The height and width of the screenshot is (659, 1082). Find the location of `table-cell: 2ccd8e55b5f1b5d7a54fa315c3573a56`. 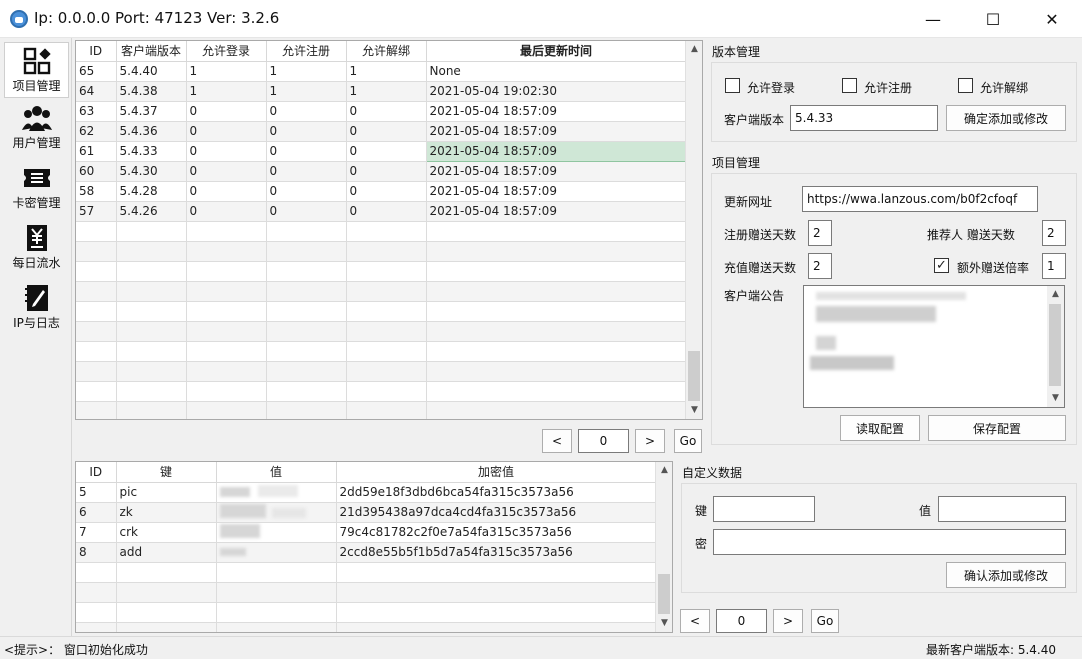

table-cell: 2ccd8e55b5f1b5d7a54fa315c3573a56 is located at coordinates (496, 552).